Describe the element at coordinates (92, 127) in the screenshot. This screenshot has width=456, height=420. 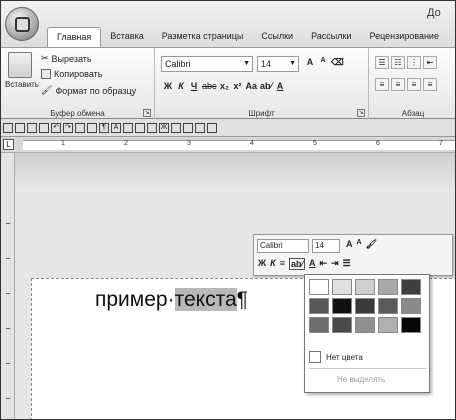
I see `spelling-icon` at that location.